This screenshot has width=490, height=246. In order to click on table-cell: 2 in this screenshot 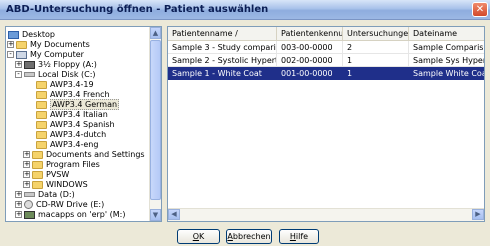, I will do `click(376, 47)`.